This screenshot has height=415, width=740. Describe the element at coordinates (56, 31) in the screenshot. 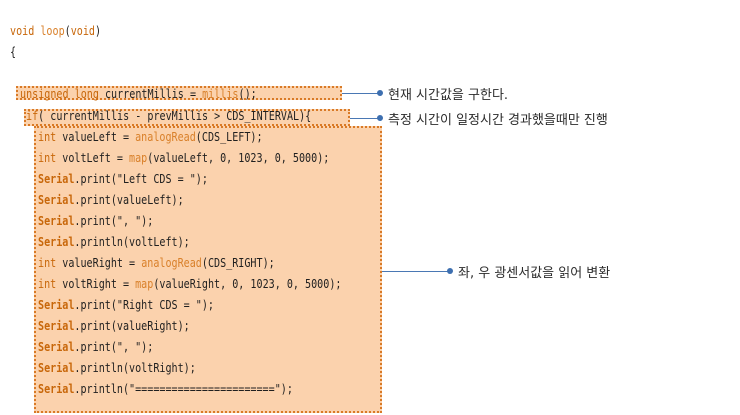

I see `code-line: void loop(void)` at that location.